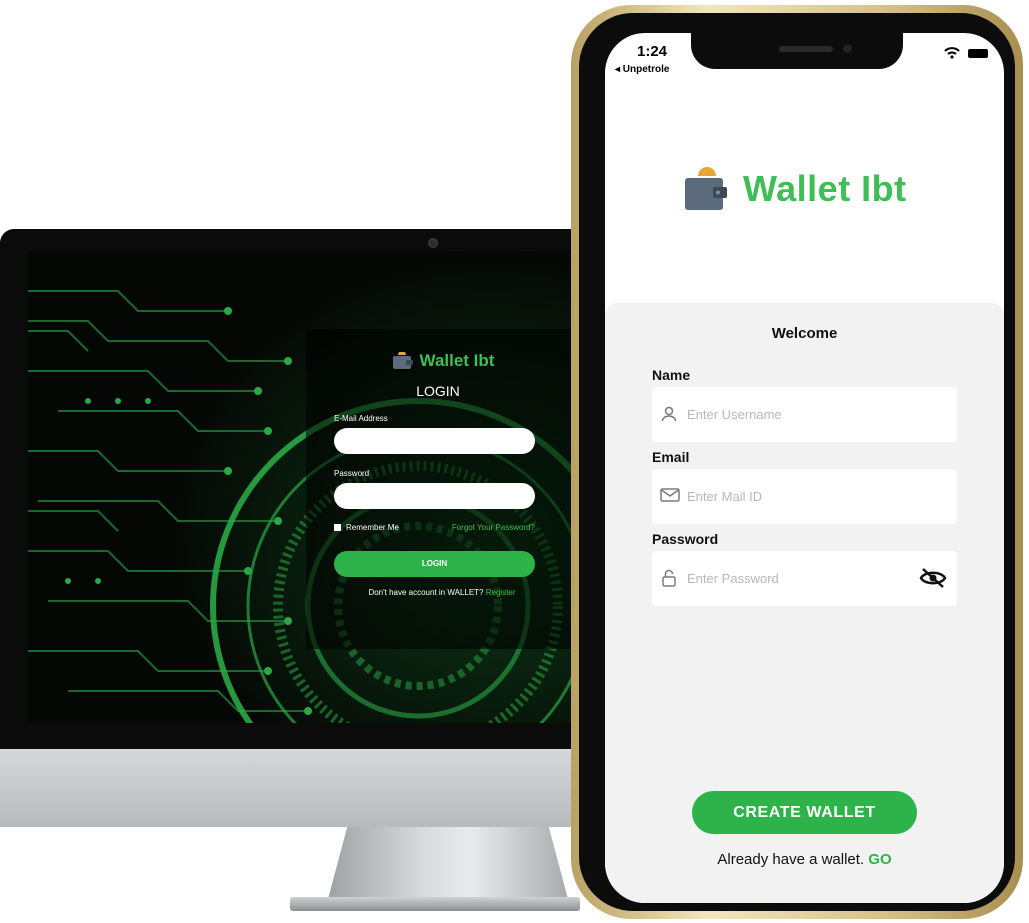 Image resolution: width=1029 pixels, height=923 pixels. Describe the element at coordinates (671, 375) in the screenshot. I see `name-label: Name` at that location.